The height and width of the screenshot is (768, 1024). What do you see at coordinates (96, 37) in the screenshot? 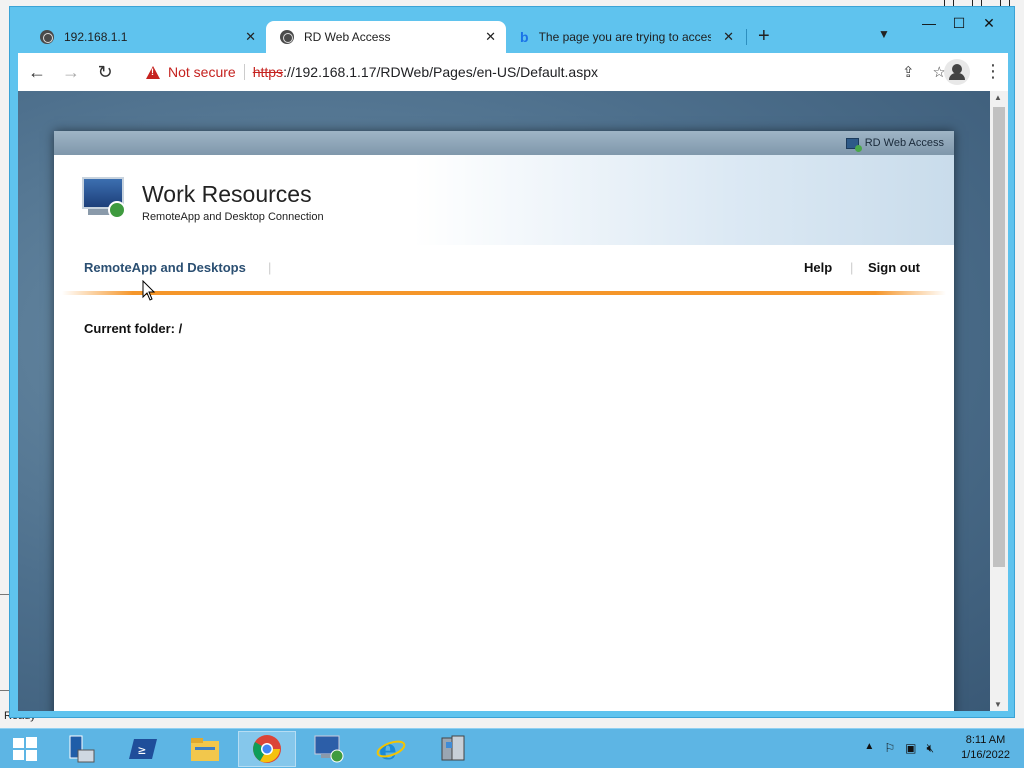
I see `tab-title: 192.168.1.1` at bounding box center [96, 37].